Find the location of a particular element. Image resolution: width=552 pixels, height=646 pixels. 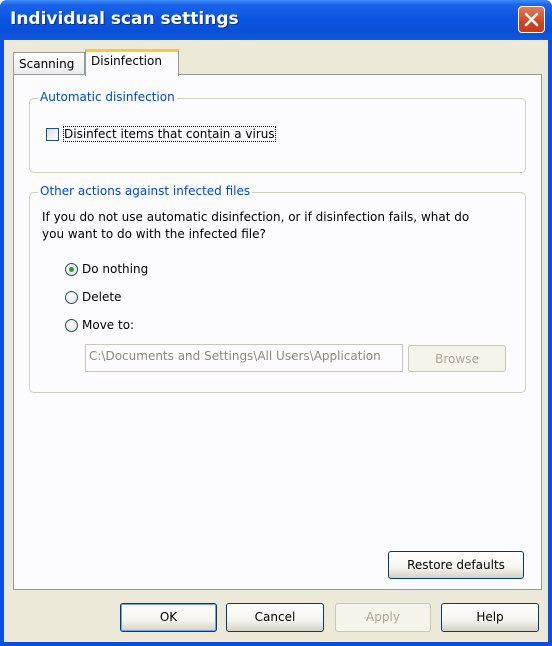

radio-selected-dot is located at coordinates (71, 269).